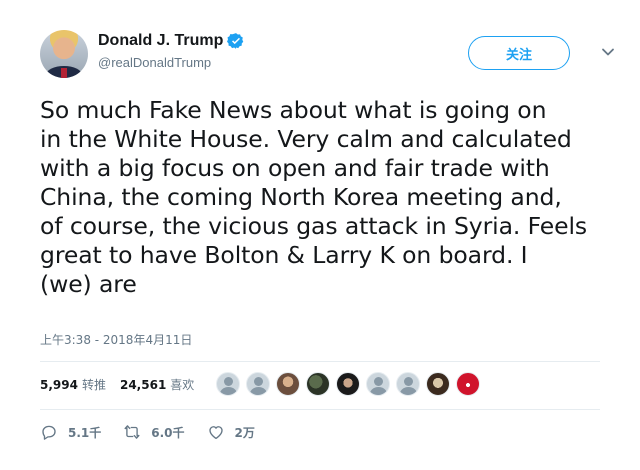 The height and width of the screenshot is (470, 640). What do you see at coordinates (171, 62) in the screenshot?
I see `author-handle: @realDonaldTrump` at bounding box center [171, 62].